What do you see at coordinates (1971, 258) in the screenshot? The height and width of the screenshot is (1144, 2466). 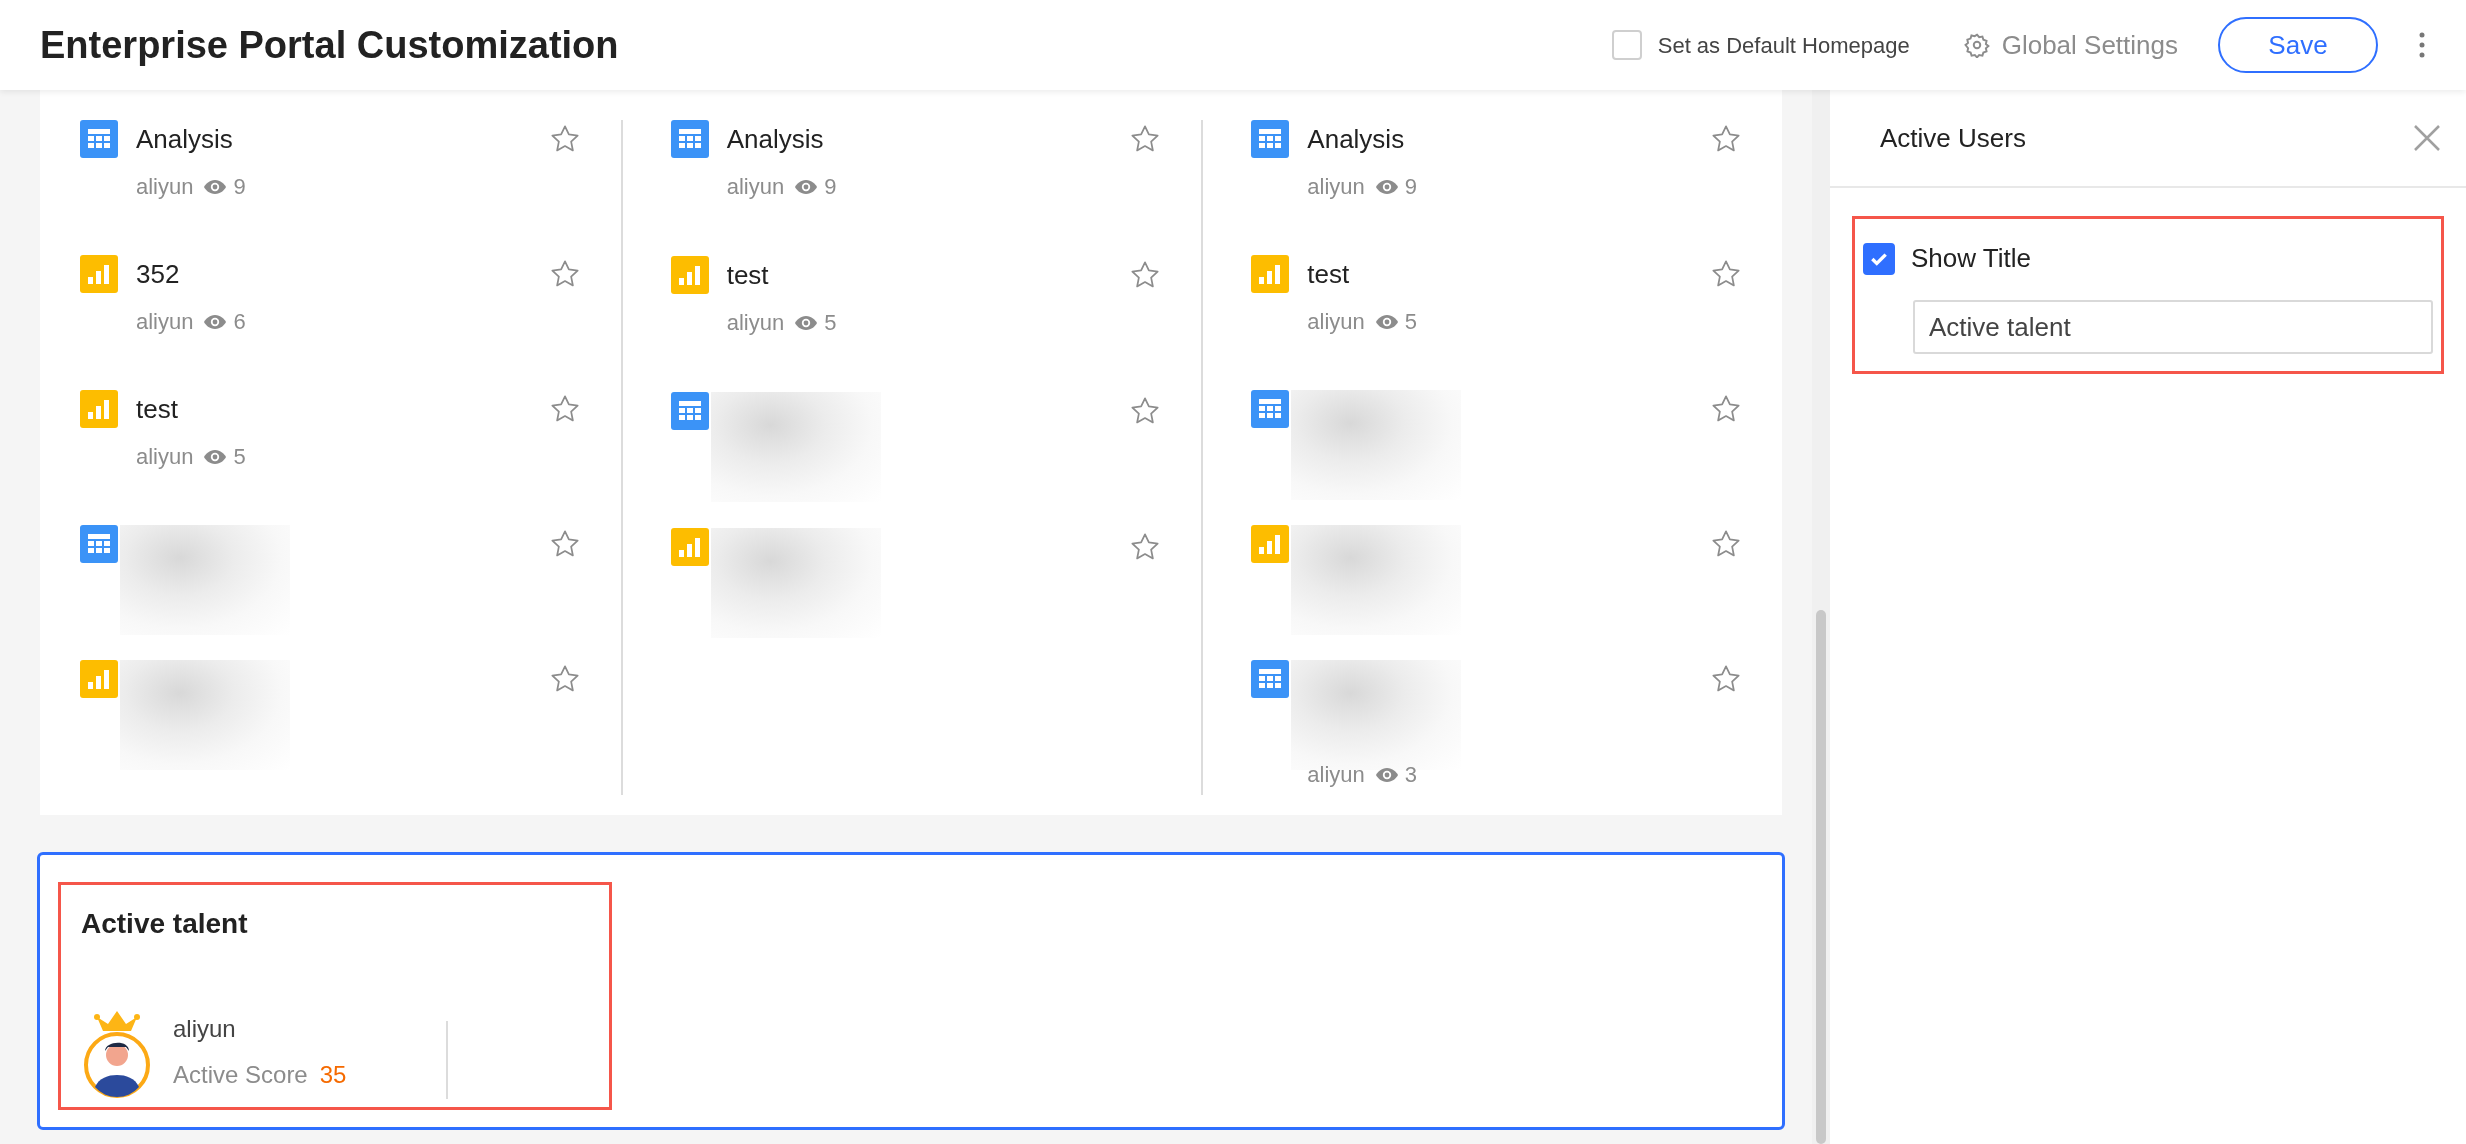 I see `checkbox-label: Show Title` at bounding box center [1971, 258].